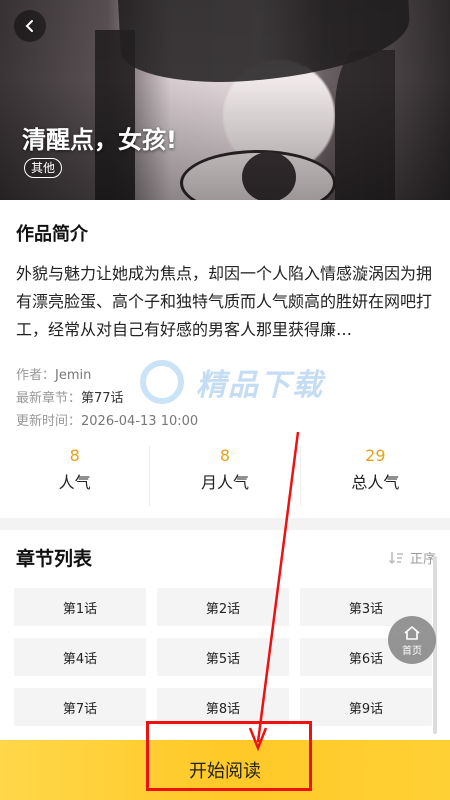 This screenshot has width=450, height=800. Describe the element at coordinates (80, 707) in the screenshot. I see `chapter-item: 第7话` at that location.